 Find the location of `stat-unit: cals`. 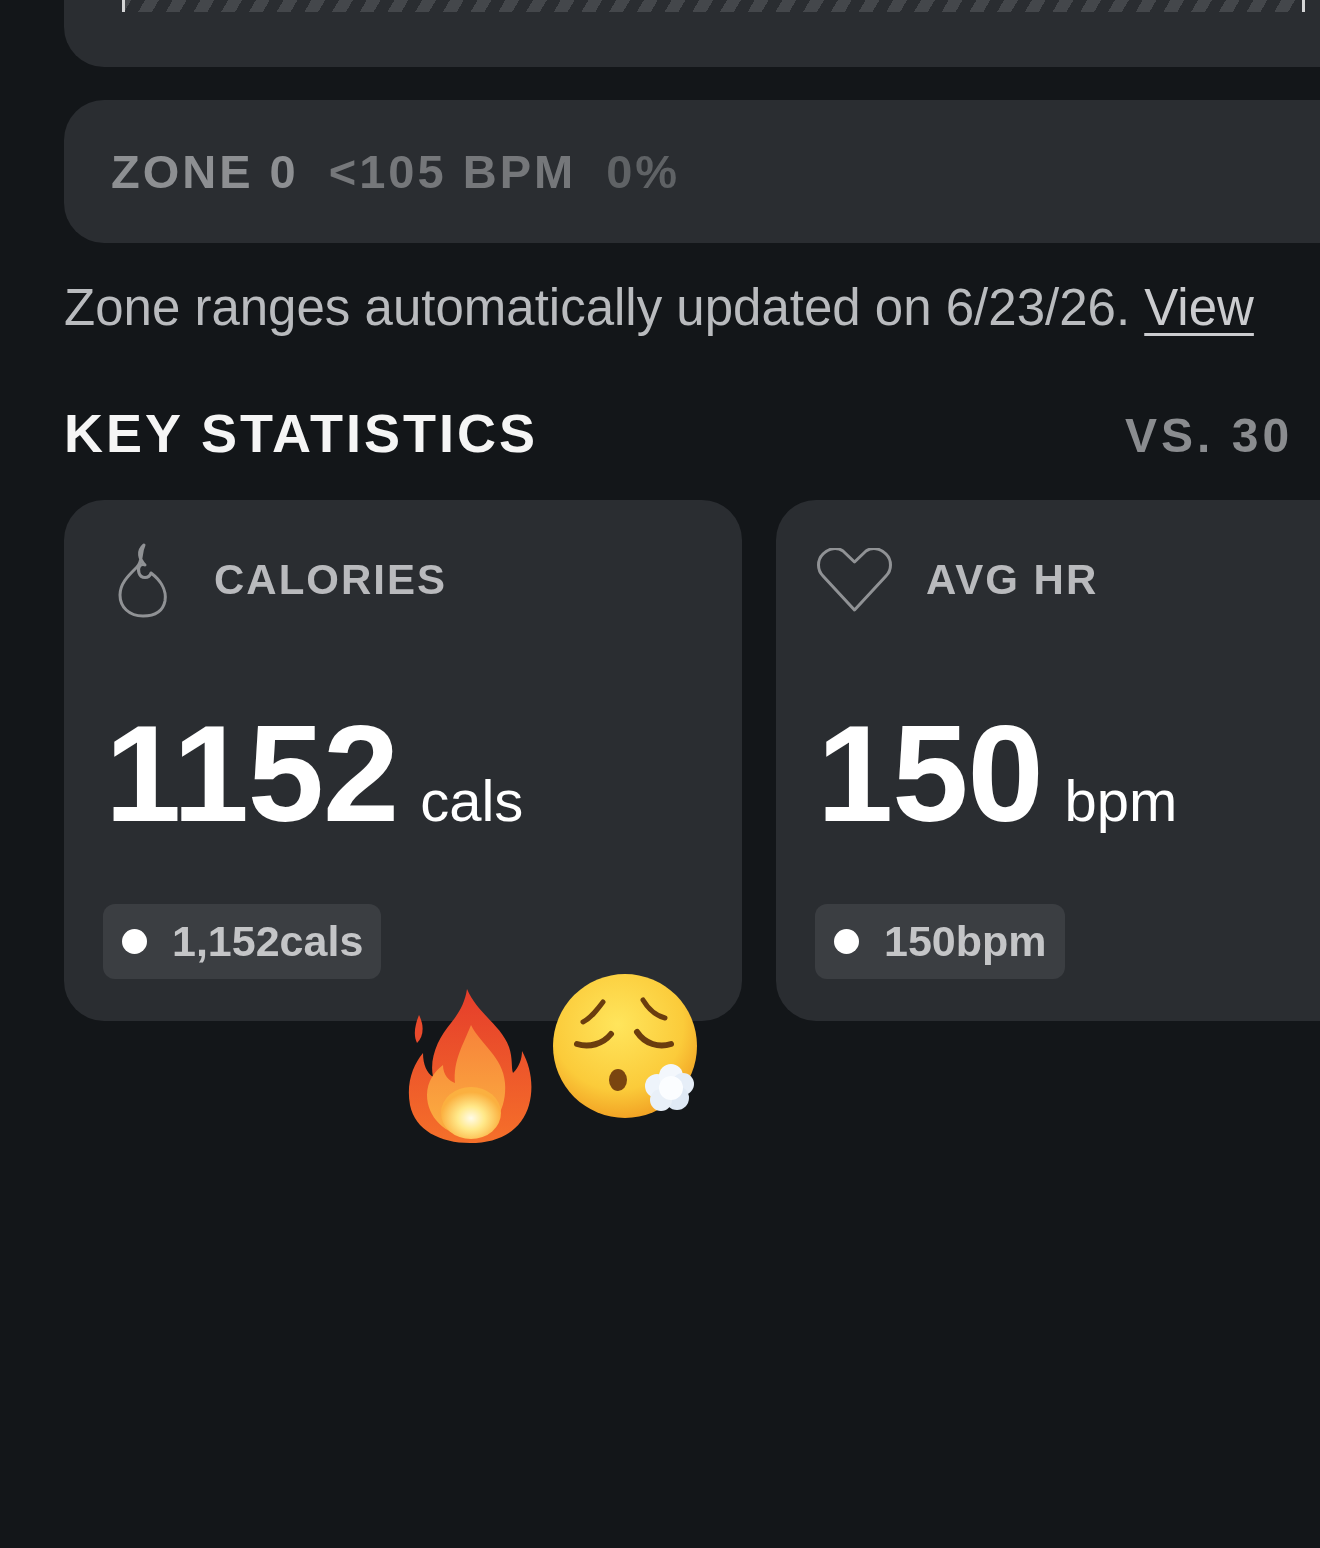

stat-unit: cals is located at coordinates (472, 800).